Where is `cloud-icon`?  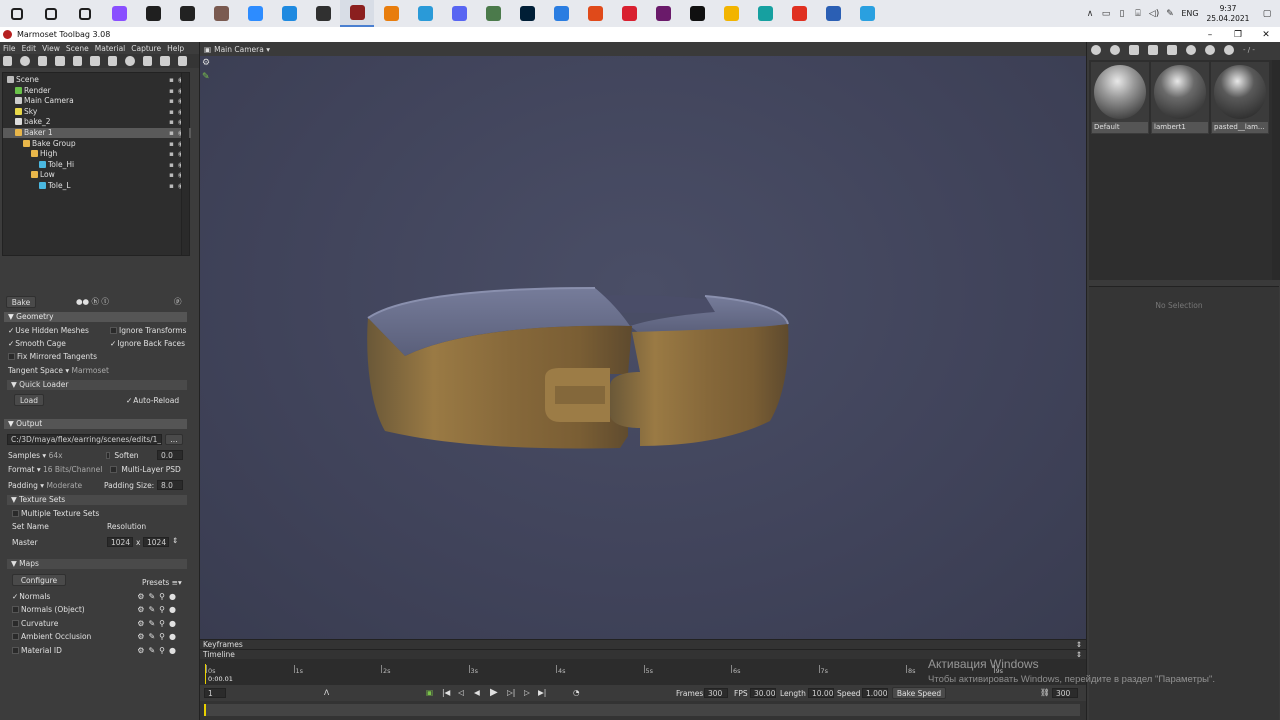 cloud-icon is located at coordinates (77, 61).